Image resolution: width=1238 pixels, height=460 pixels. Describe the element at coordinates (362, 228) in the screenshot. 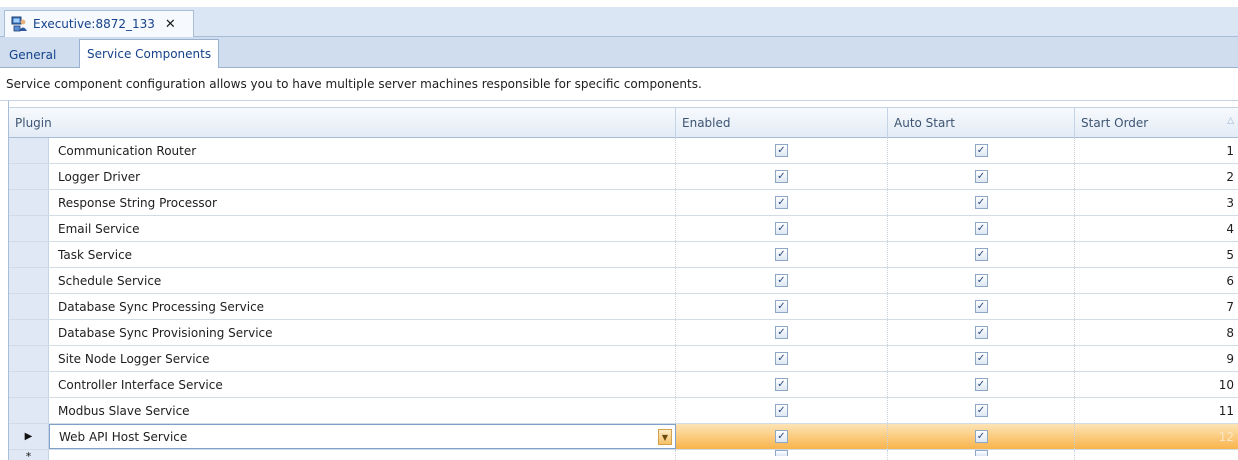

I see `plugin-name-cell: Email Service` at that location.